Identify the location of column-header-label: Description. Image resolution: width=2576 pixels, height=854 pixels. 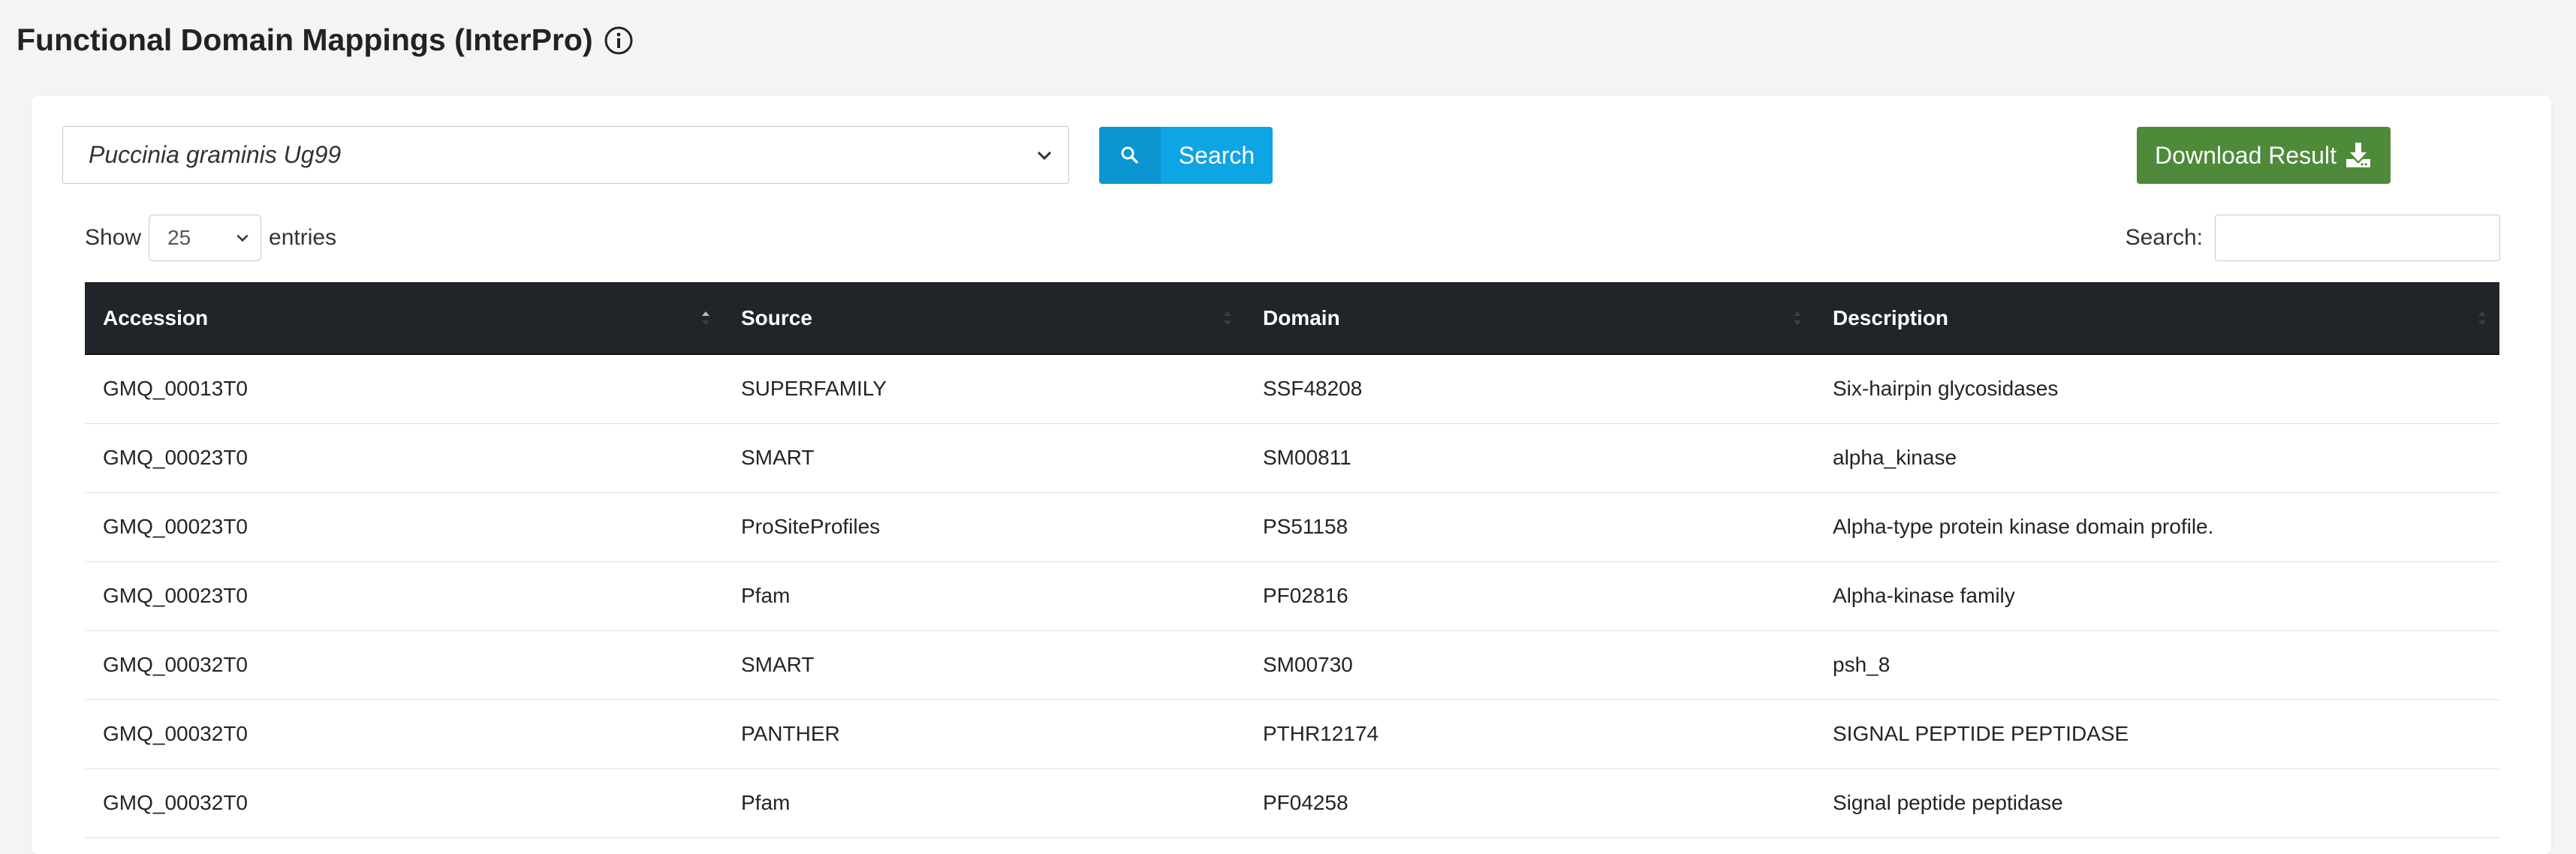
(1891, 317).